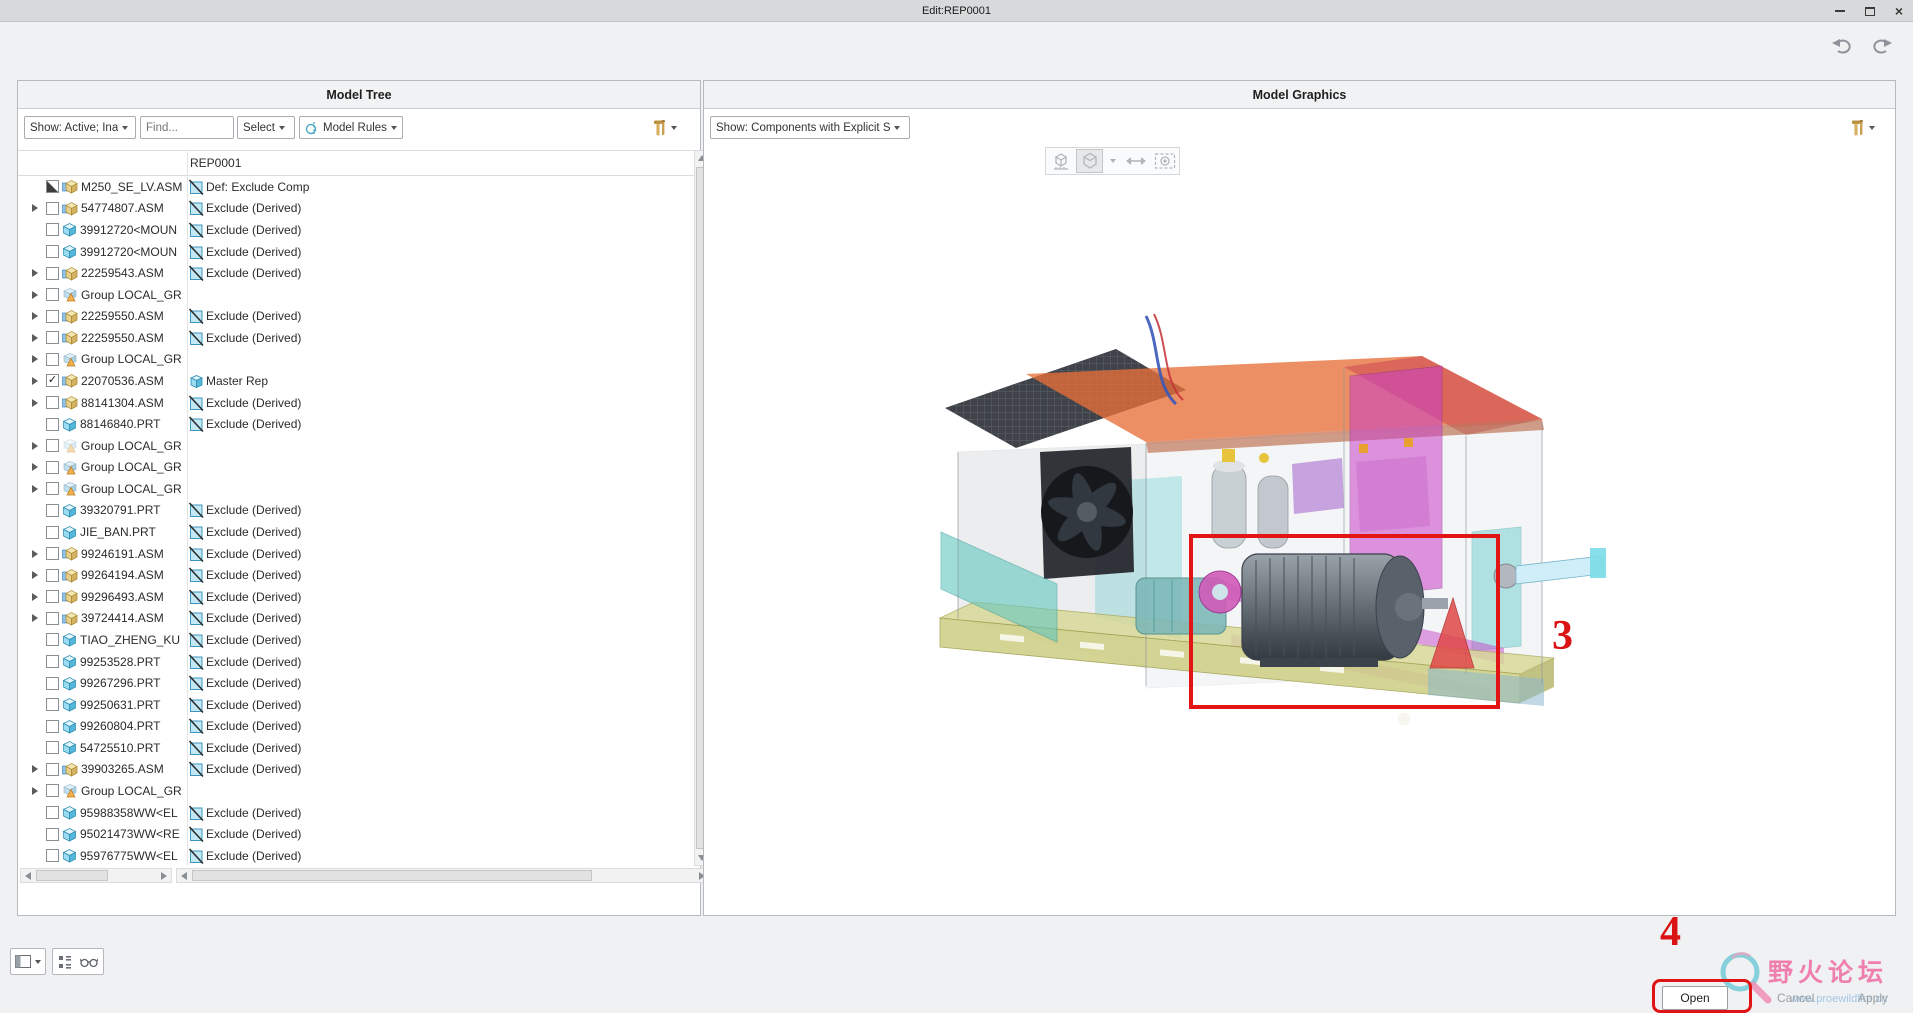  I want to click on tree-hscrollbar-right, so click(443, 875).